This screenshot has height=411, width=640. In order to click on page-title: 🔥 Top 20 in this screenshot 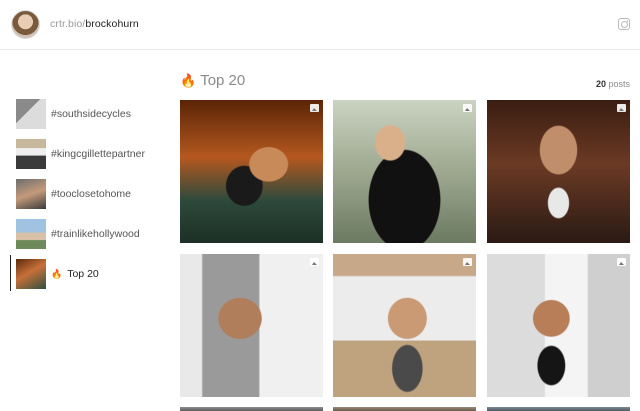, I will do `click(212, 80)`.